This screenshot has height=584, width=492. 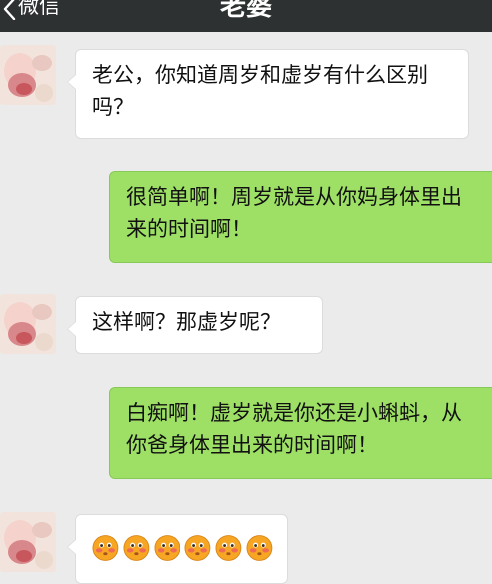 I want to click on chat-title: 老婆, so click(x=245, y=11).